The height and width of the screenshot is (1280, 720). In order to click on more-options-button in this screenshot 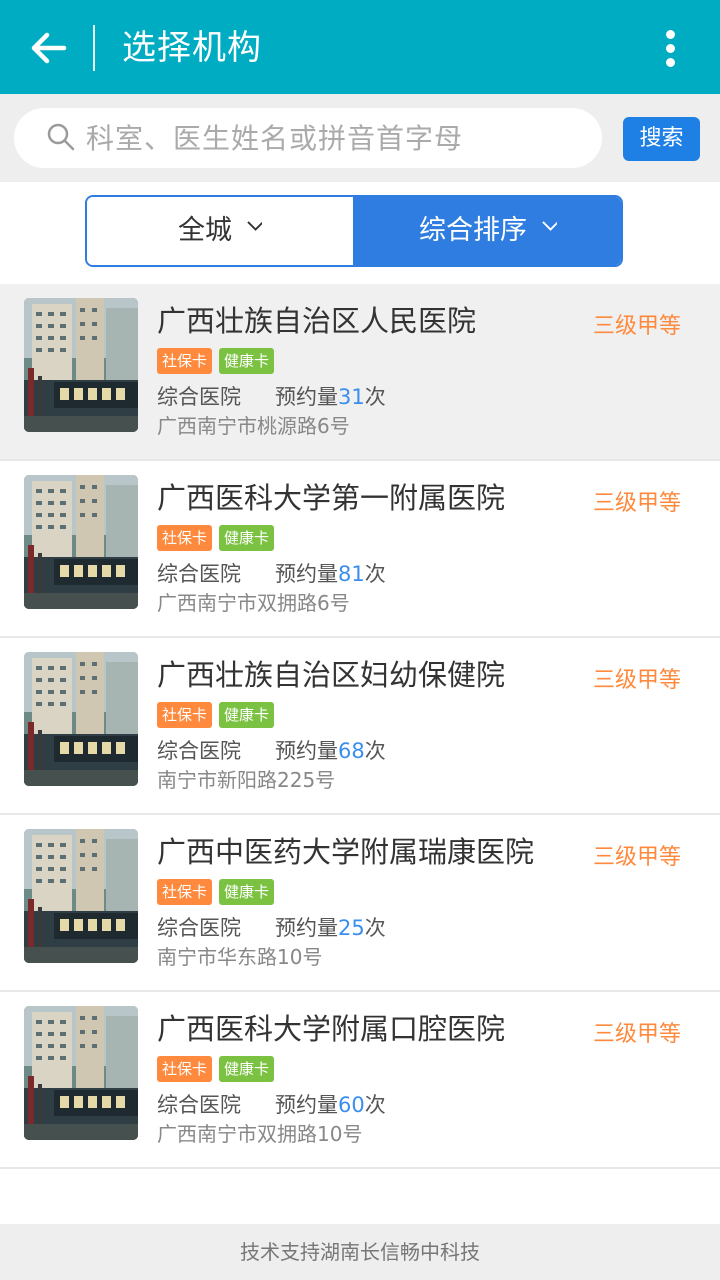, I will do `click(671, 48)`.